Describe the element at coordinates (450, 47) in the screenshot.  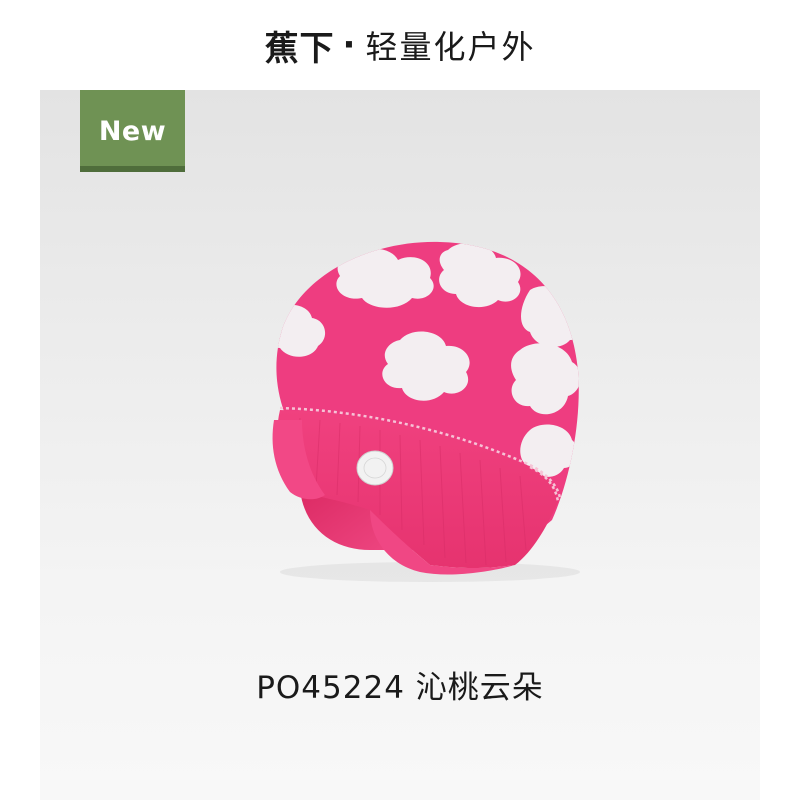
I see `brand-slogan: 轻量化户外` at that location.